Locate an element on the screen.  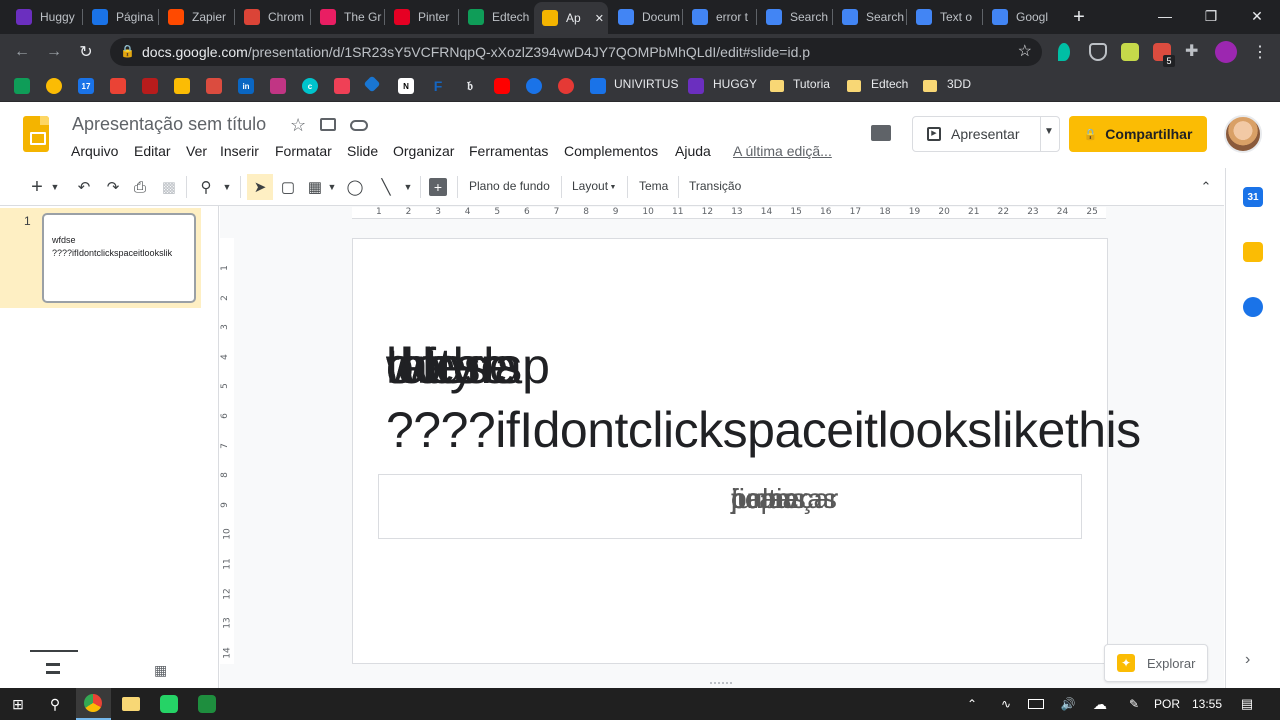
move-folder-icon is located at coordinates (328, 124).